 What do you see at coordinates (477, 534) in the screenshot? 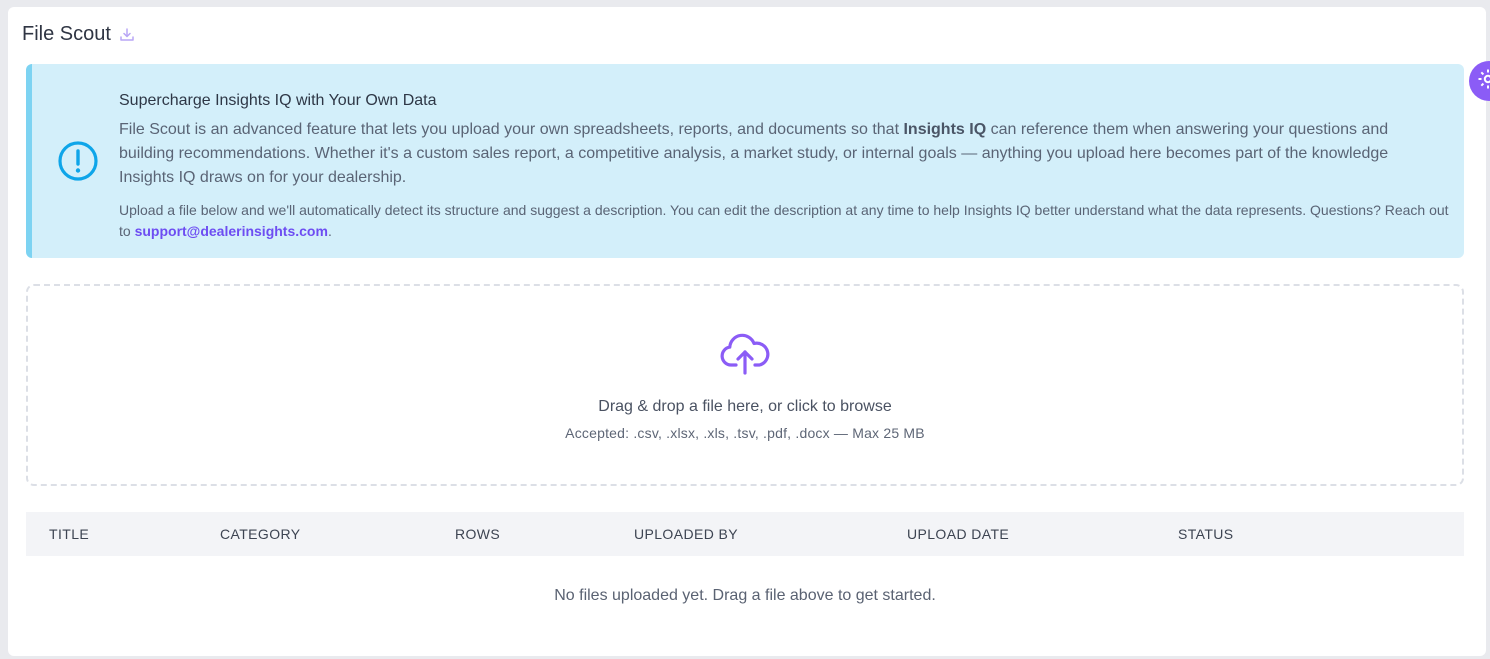
I see `column-rows: ROWS` at bounding box center [477, 534].